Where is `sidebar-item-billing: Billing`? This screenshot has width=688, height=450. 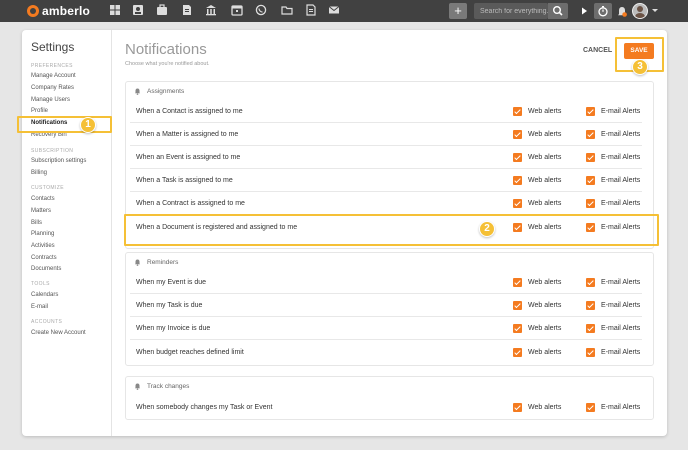
sidebar-item-billing: Billing is located at coordinates (39, 173).